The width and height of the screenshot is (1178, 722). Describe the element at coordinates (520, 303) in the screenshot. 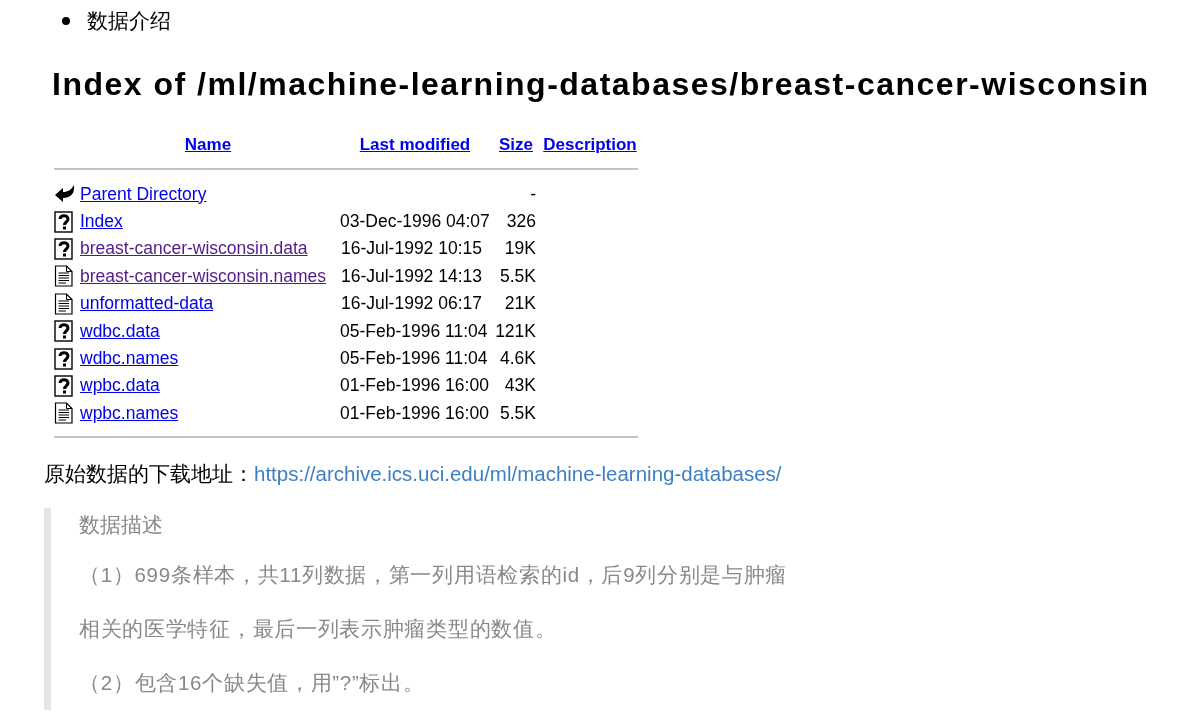

I see `file-size: 21K` at that location.